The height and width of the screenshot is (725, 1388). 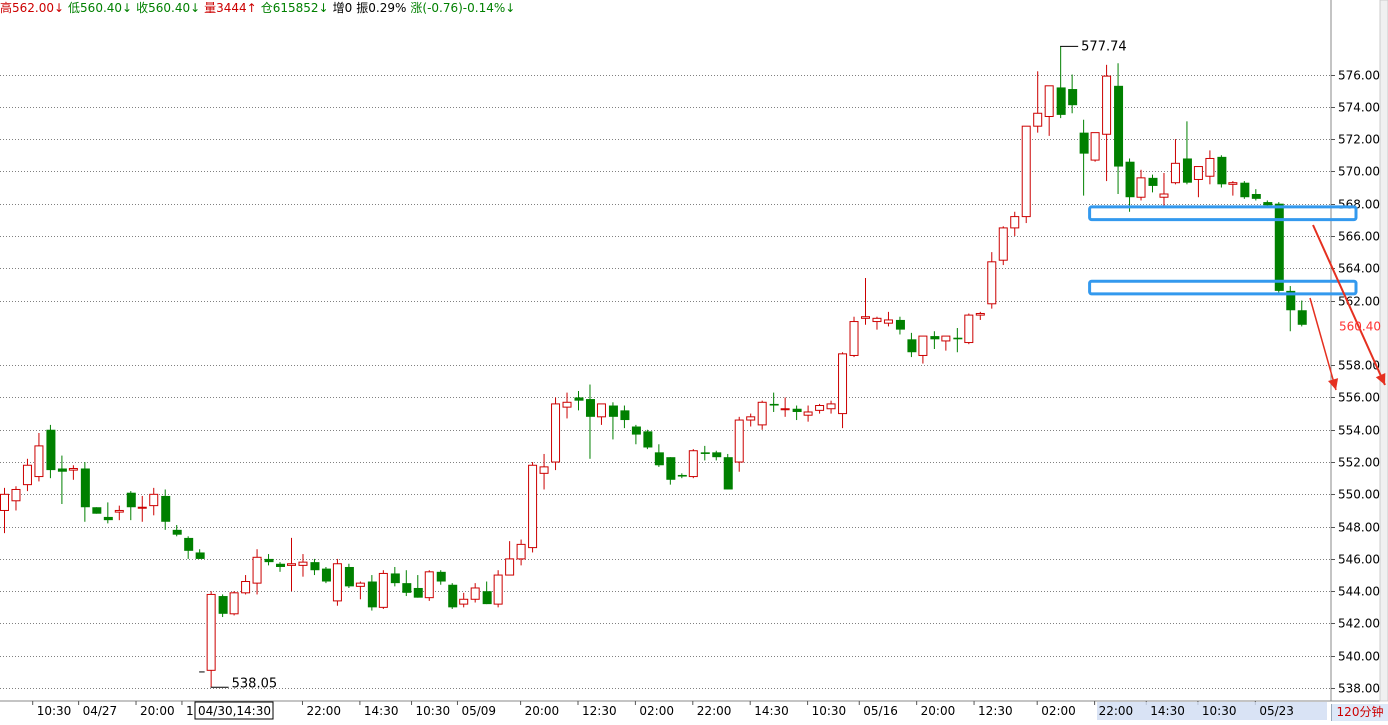 I want to click on highlight-zone-box, so click(x=1223, y=287).